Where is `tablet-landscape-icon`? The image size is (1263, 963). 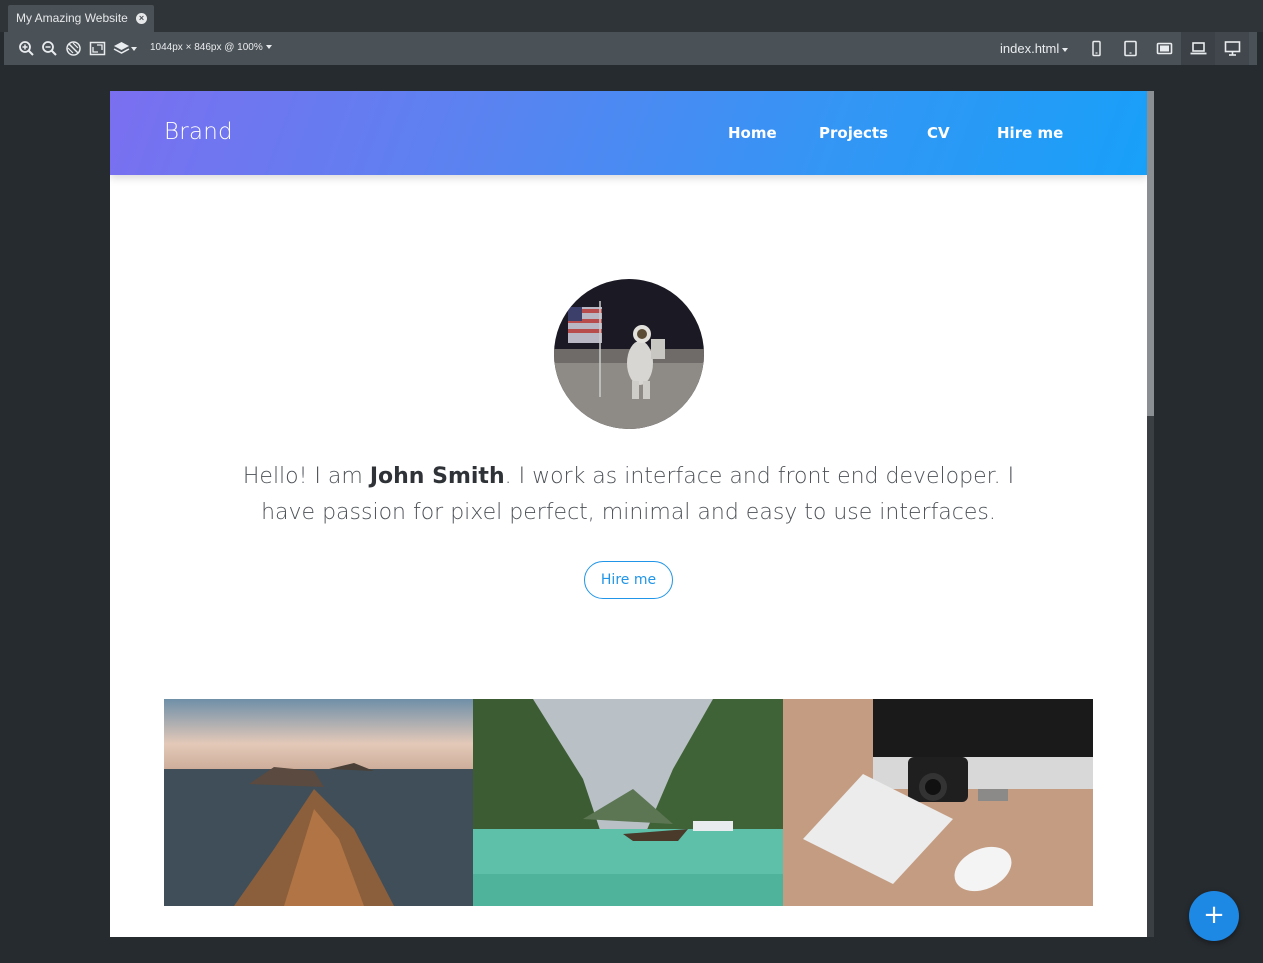
tablet-landscape-icon is located at coordinates (1164, 48).